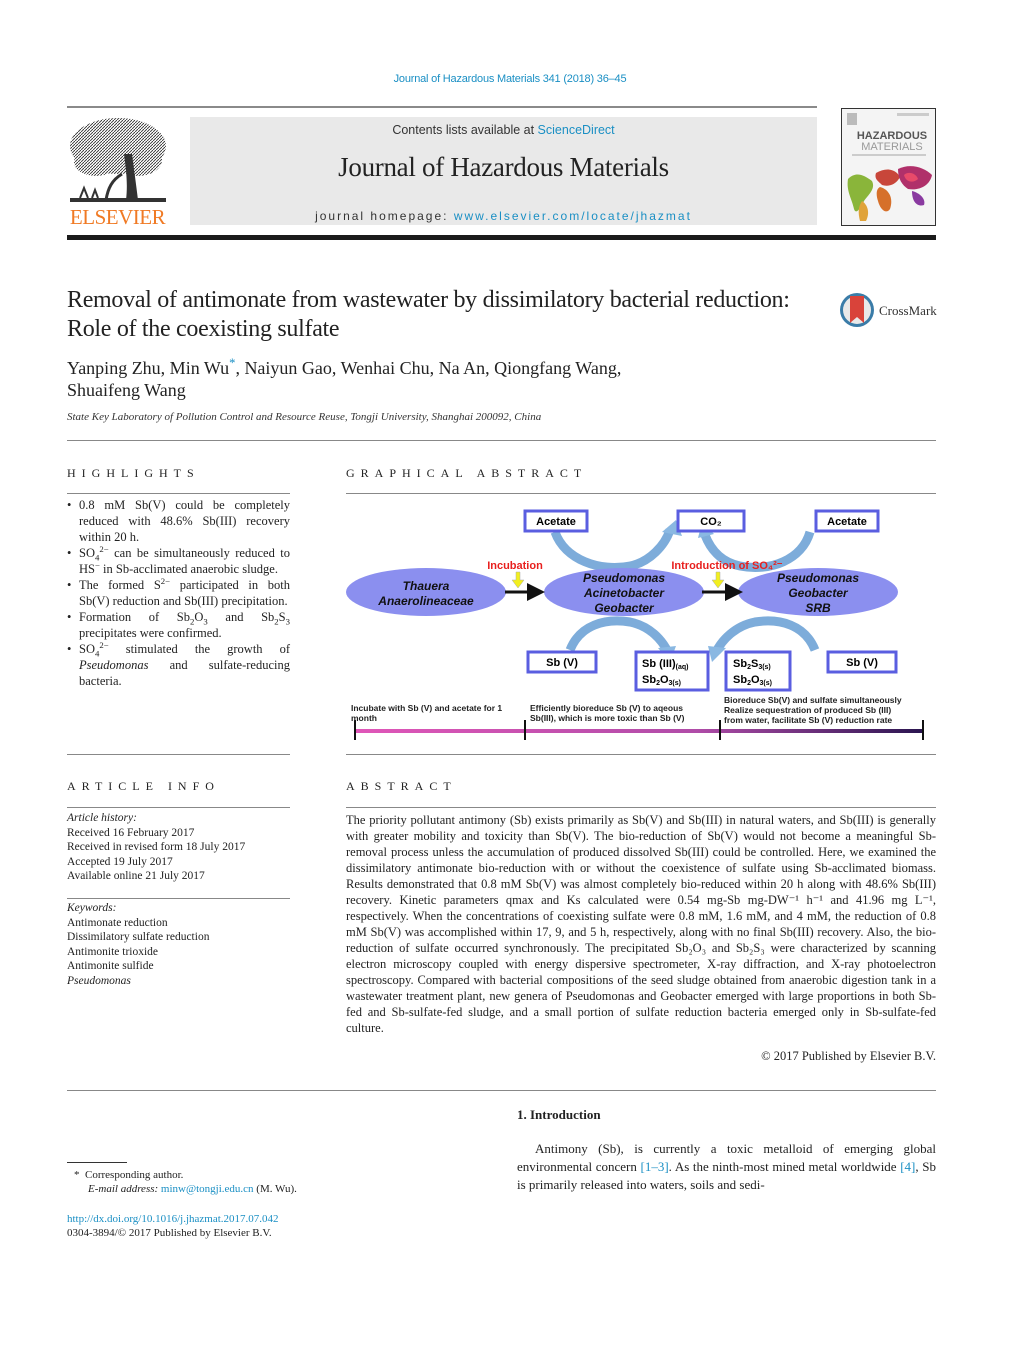  I want to click on svg-text: Acinetobacter, so click(624, 593).